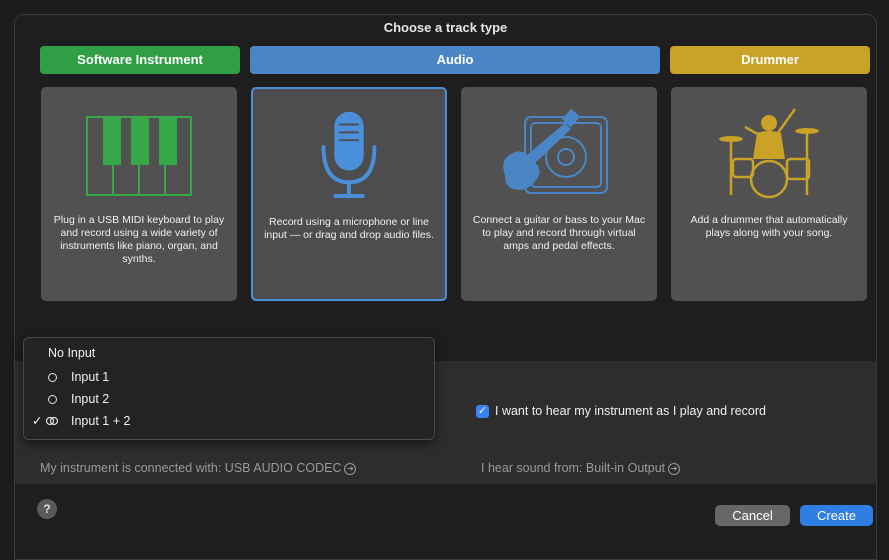  I want to click on menu-item-input-2: Input 2, so click(229, 399).